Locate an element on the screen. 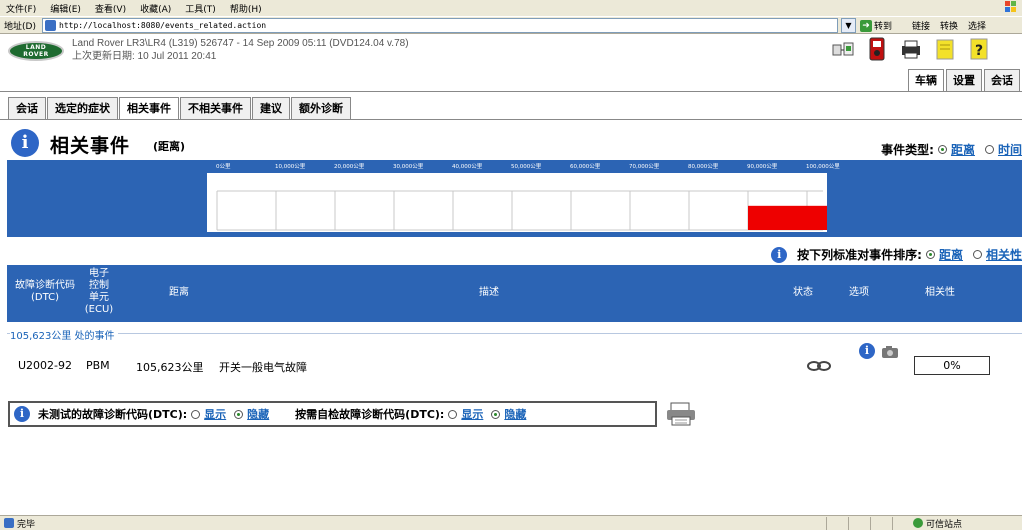 The height and width of the screenshot is (530, 1022). header-ecu: 电子 控制 单元 (ECU) is located at coordinates (99, 292).